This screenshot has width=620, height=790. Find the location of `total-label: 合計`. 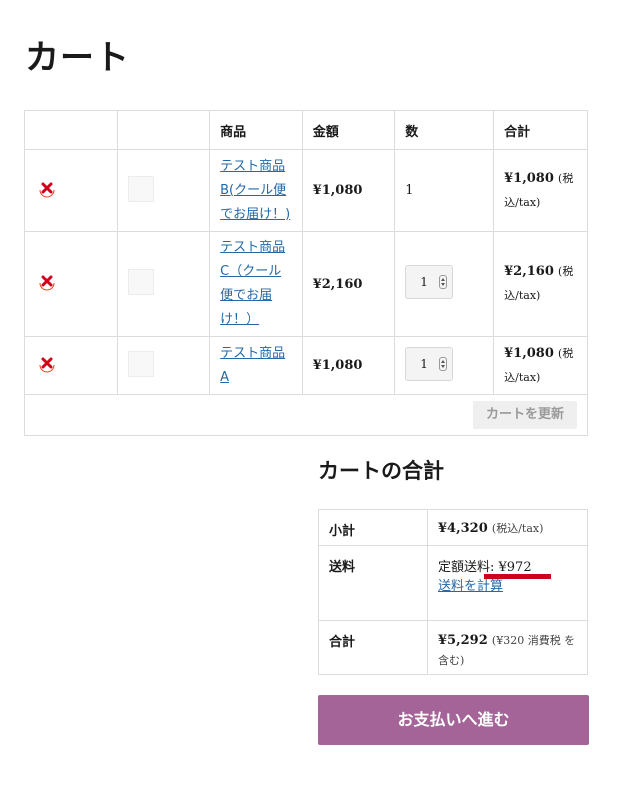

total-label: 合計 is located at coordinates (373, 647).